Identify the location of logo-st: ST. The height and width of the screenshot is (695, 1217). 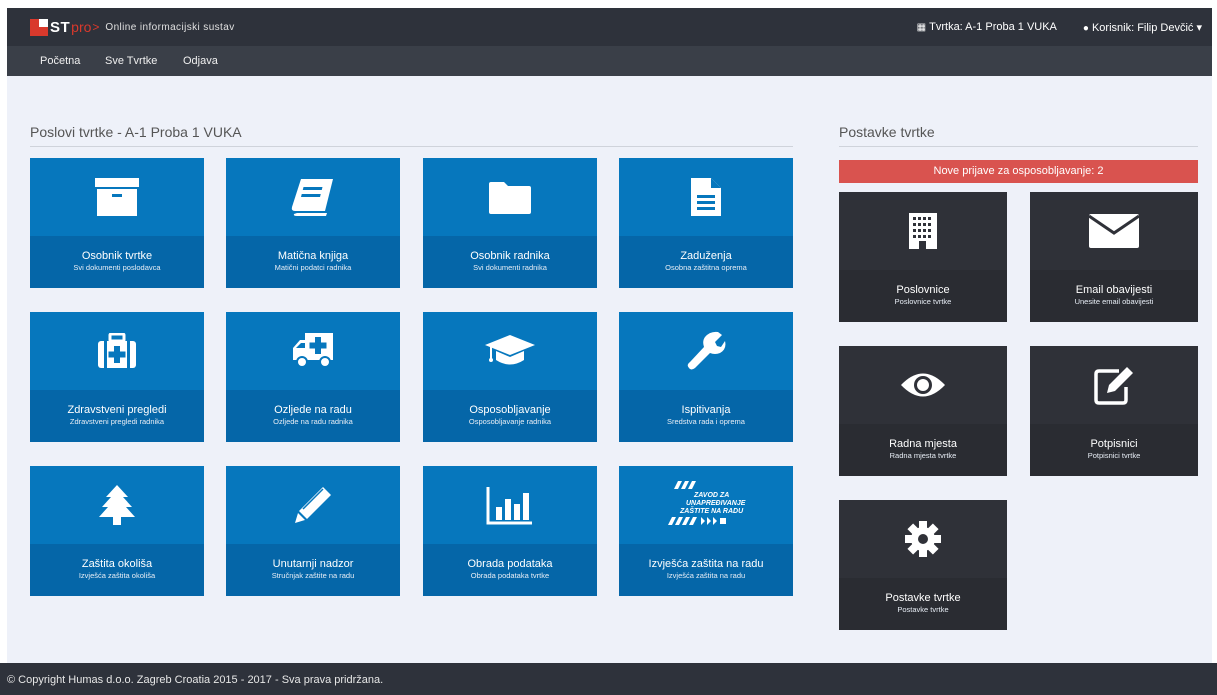
(60, 27).